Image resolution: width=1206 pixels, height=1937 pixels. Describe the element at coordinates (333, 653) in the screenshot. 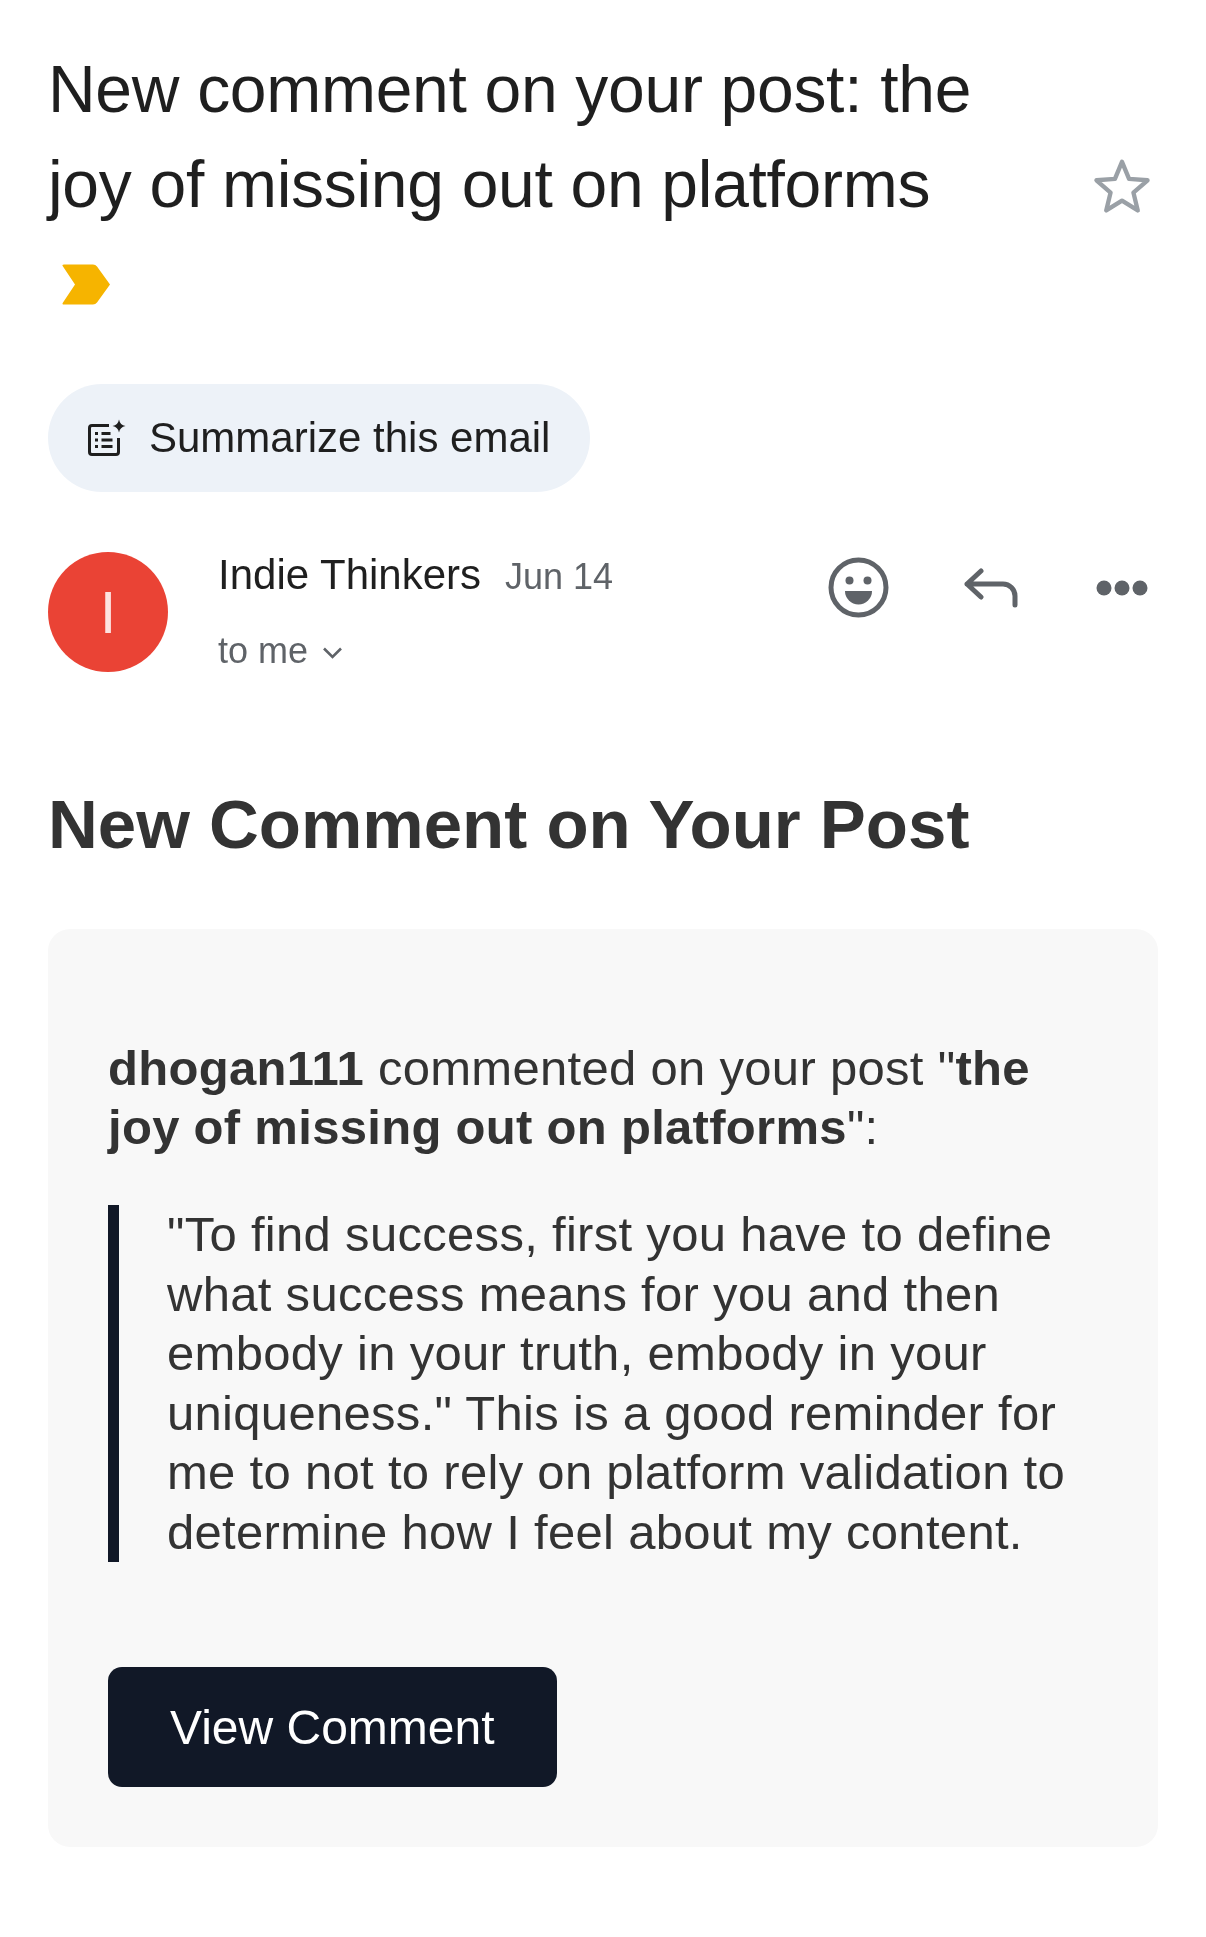

I see `chevron-down-icon` at that location.